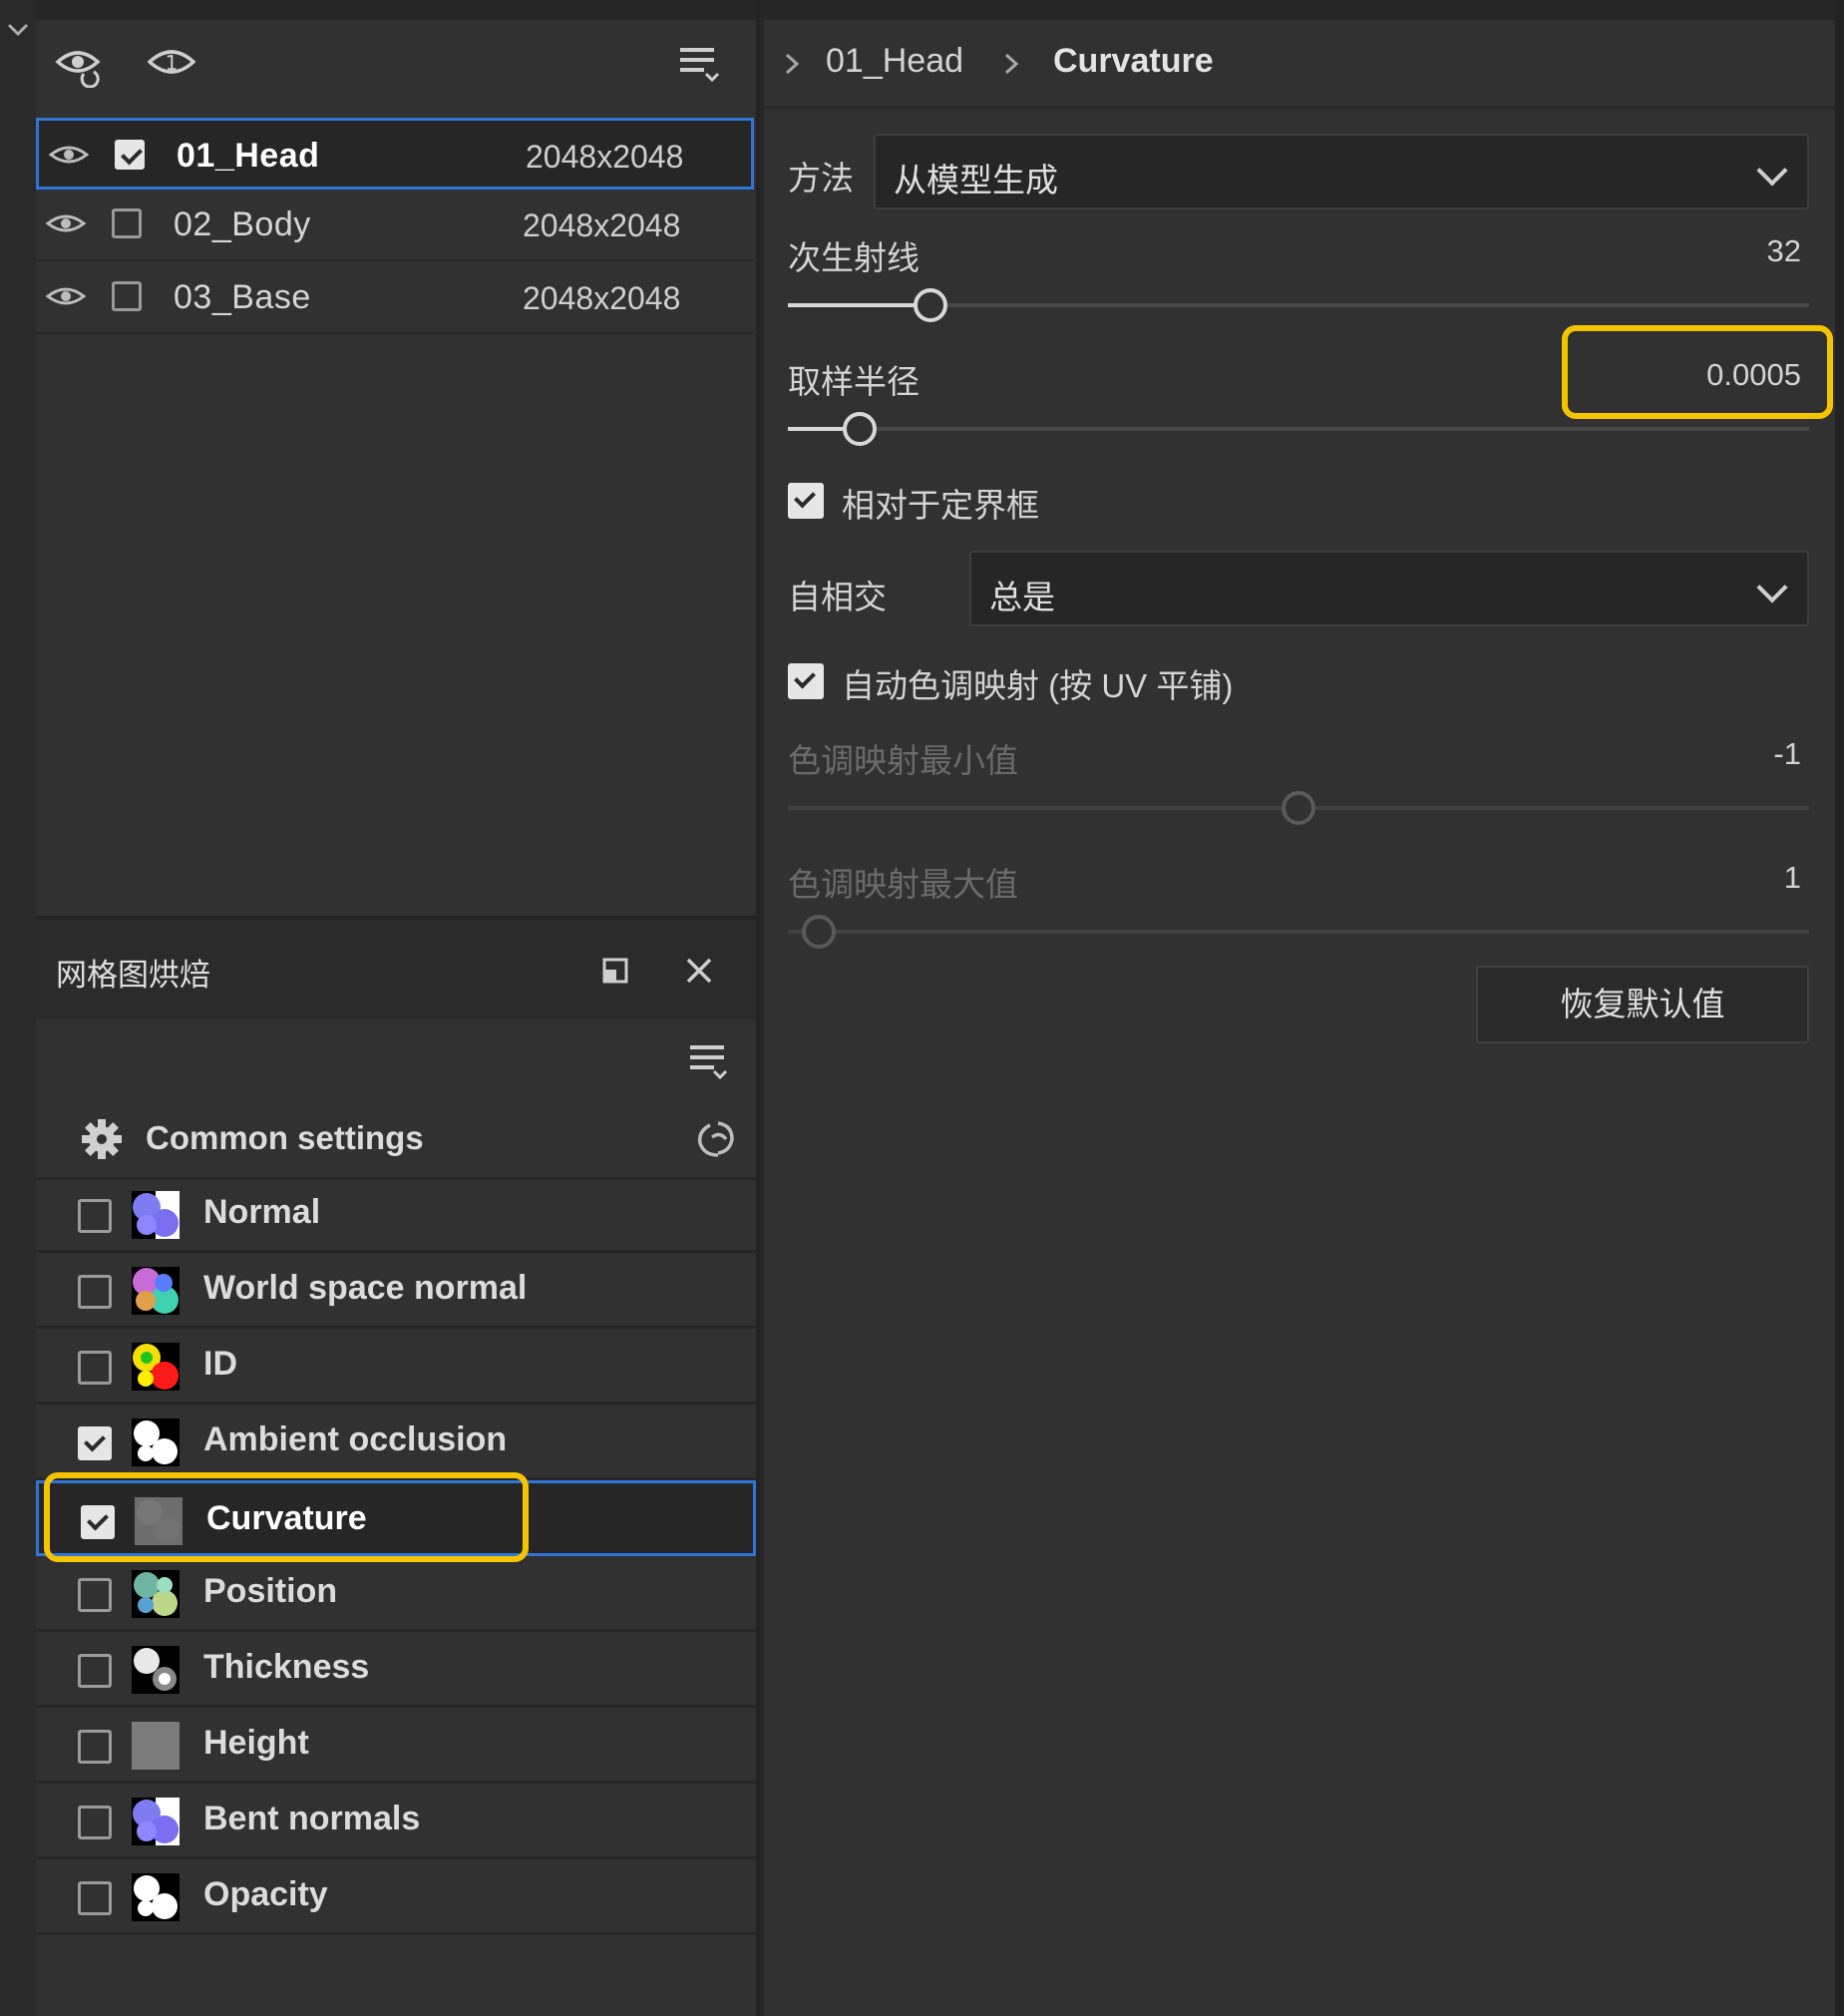 The image size is (1844, 2016). I want to click on method-value: 从模型生成, so click(976, 181).